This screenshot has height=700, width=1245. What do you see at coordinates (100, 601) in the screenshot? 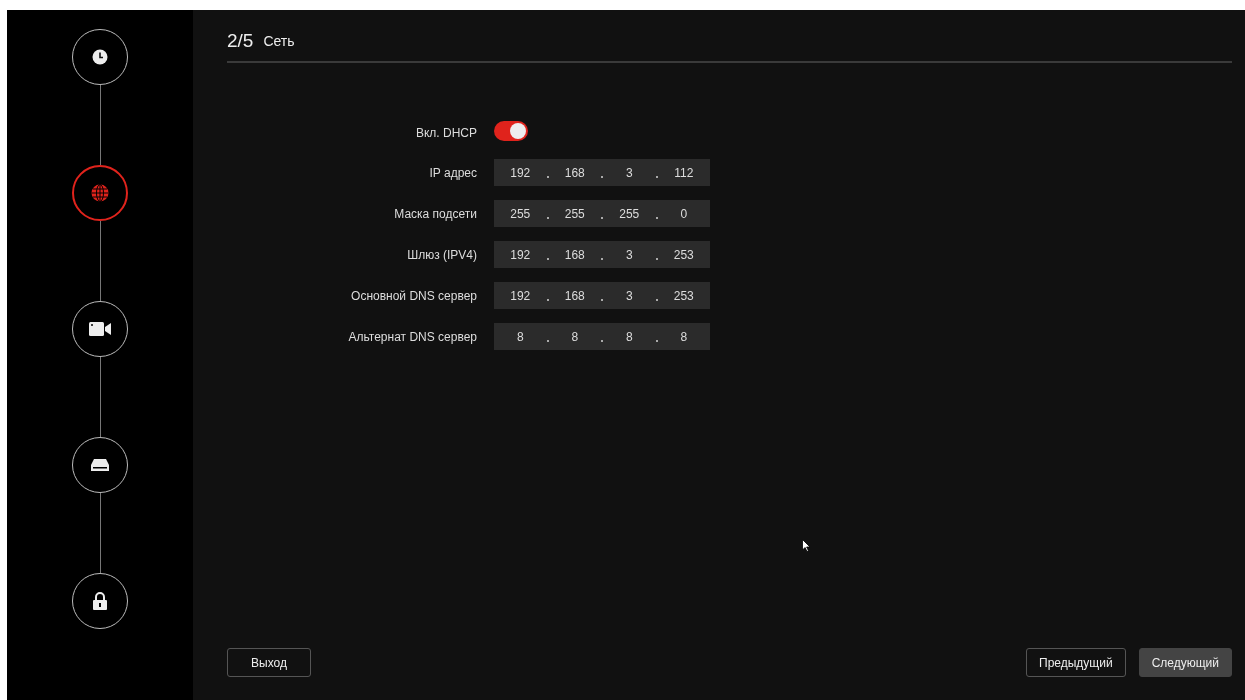
I see `lock-icon` at bounding box center [100, 601].